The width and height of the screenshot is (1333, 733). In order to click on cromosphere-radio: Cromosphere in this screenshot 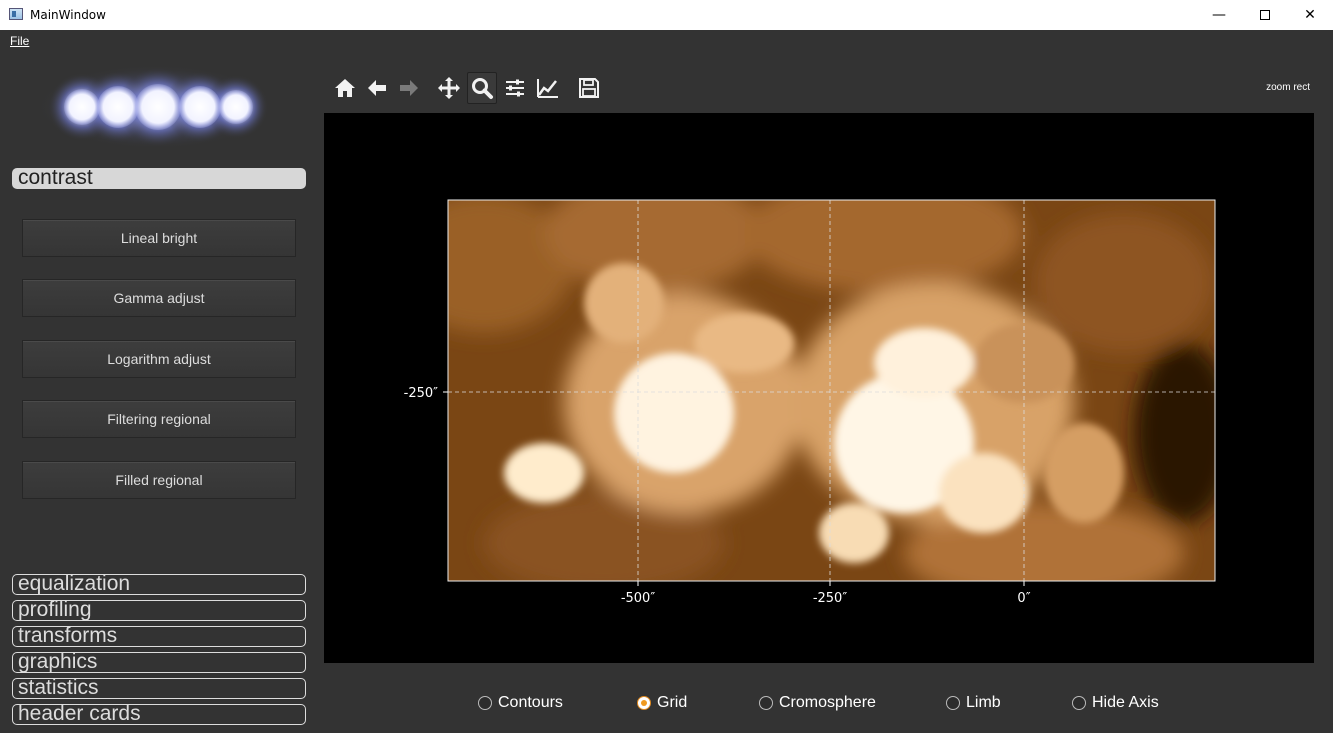, I will do `click(817, 703)`.